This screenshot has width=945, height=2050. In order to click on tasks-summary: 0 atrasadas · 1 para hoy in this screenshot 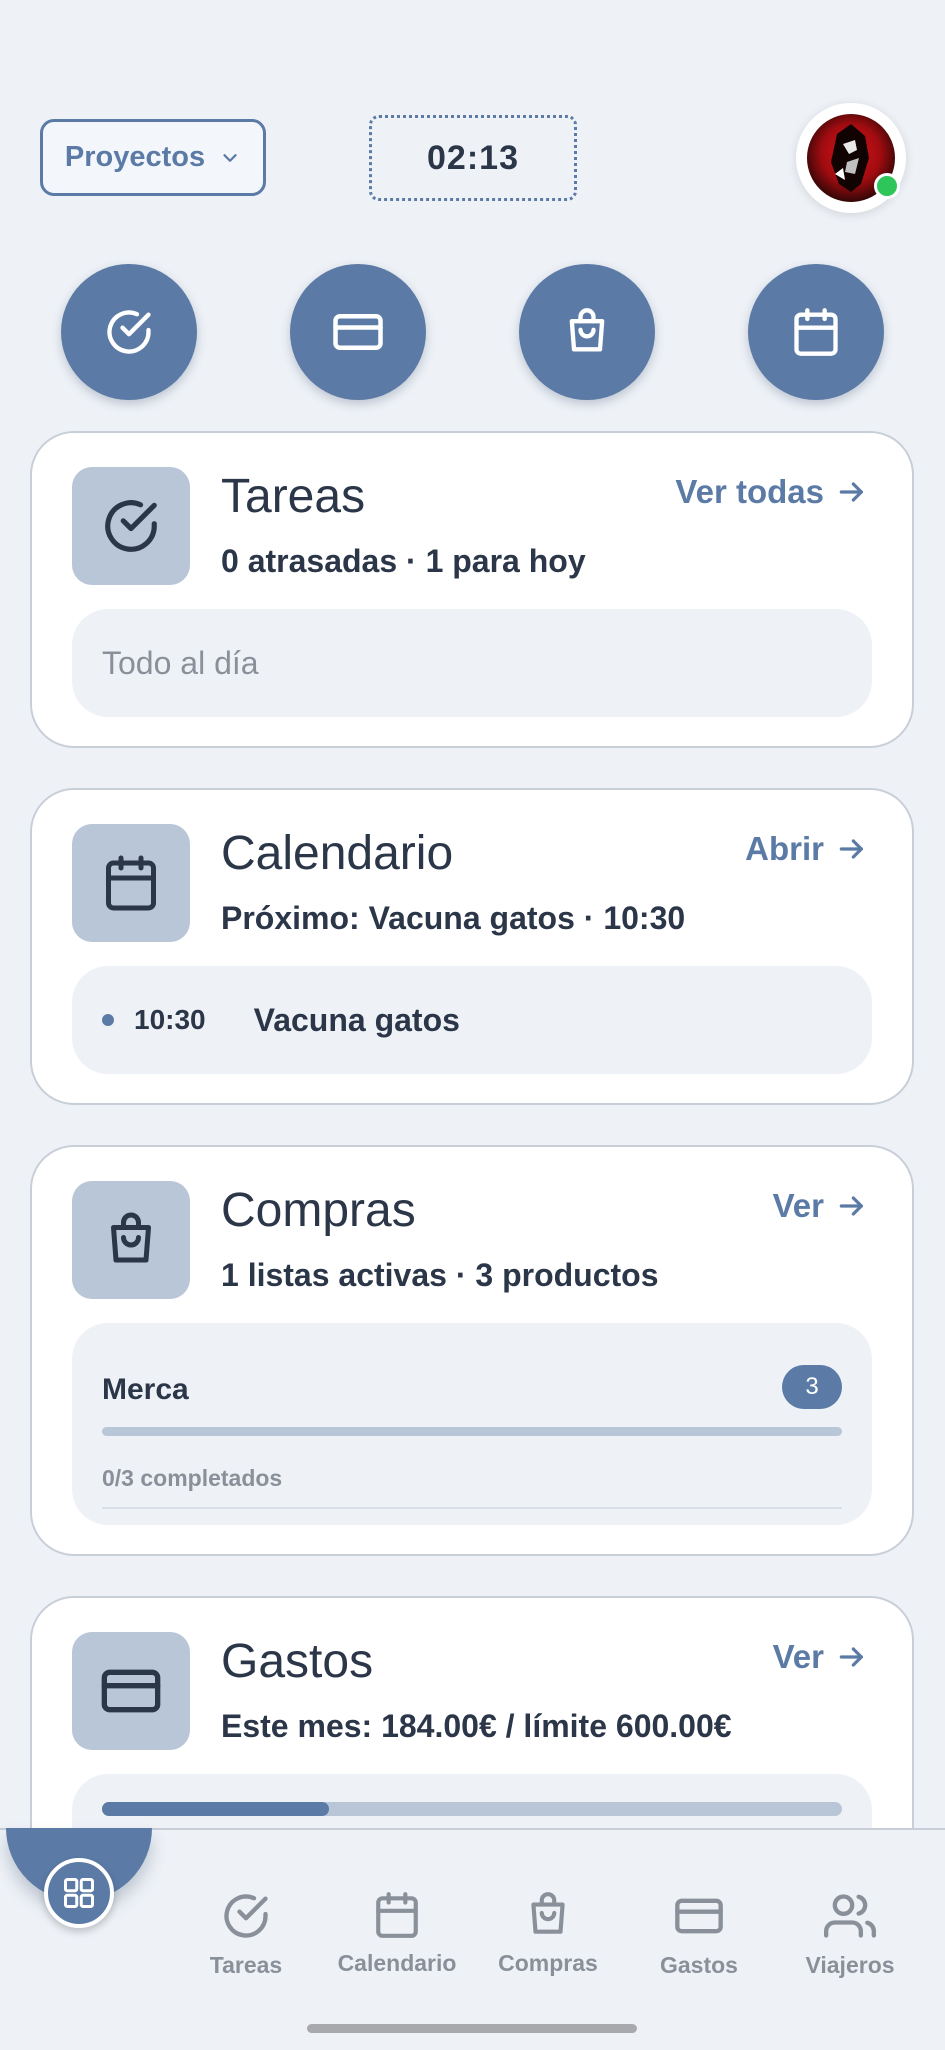, I will do `click(403, 561)`.